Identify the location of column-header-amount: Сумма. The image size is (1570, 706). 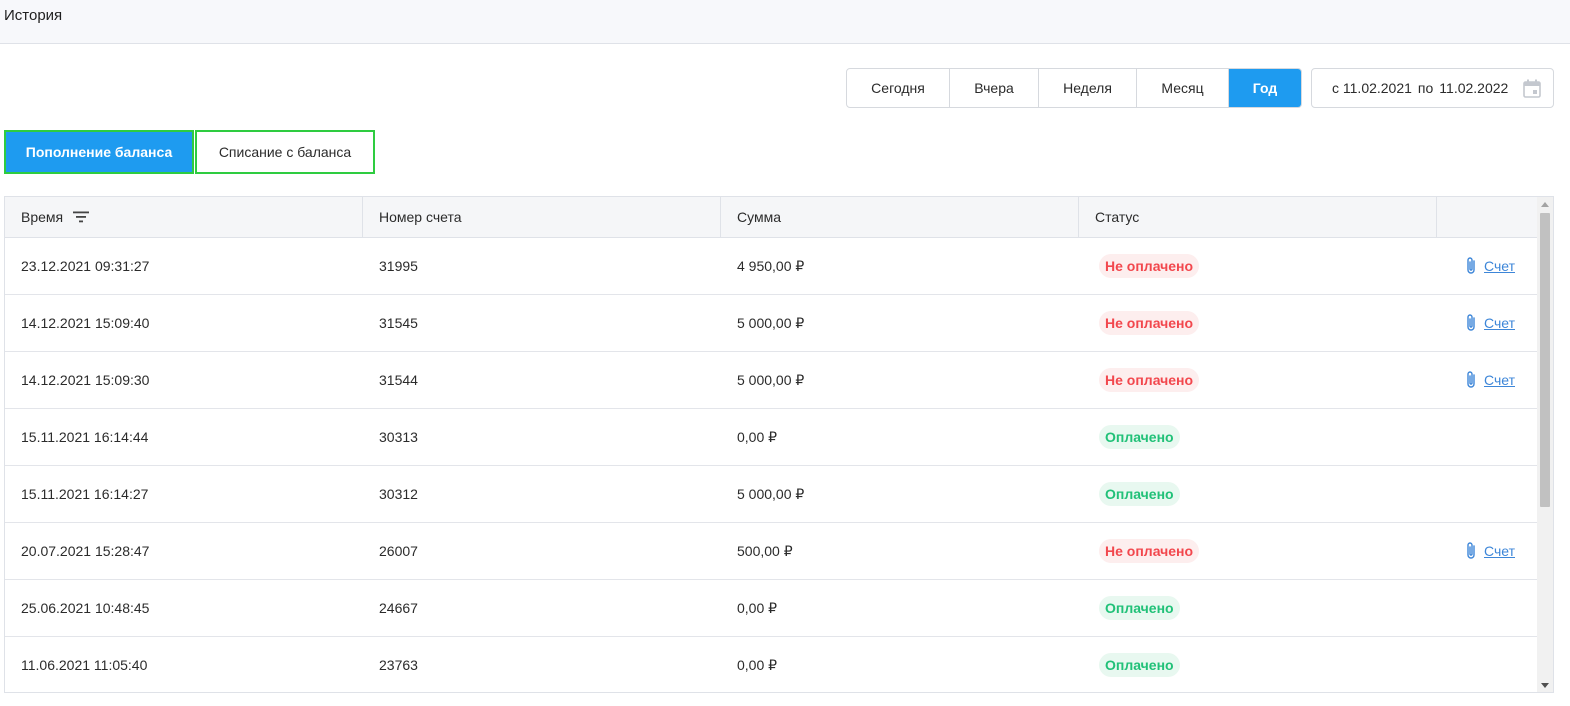
(900, 217).